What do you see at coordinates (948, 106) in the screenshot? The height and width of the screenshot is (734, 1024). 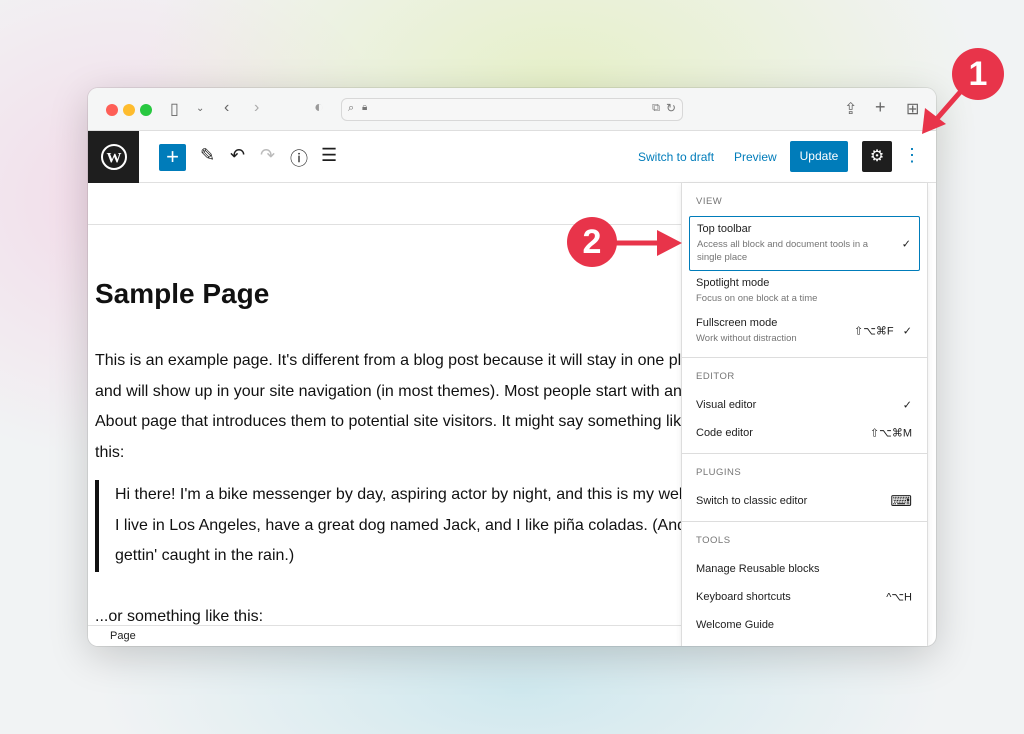 I see `arrow-1-line` at bounding box center [948, 106].